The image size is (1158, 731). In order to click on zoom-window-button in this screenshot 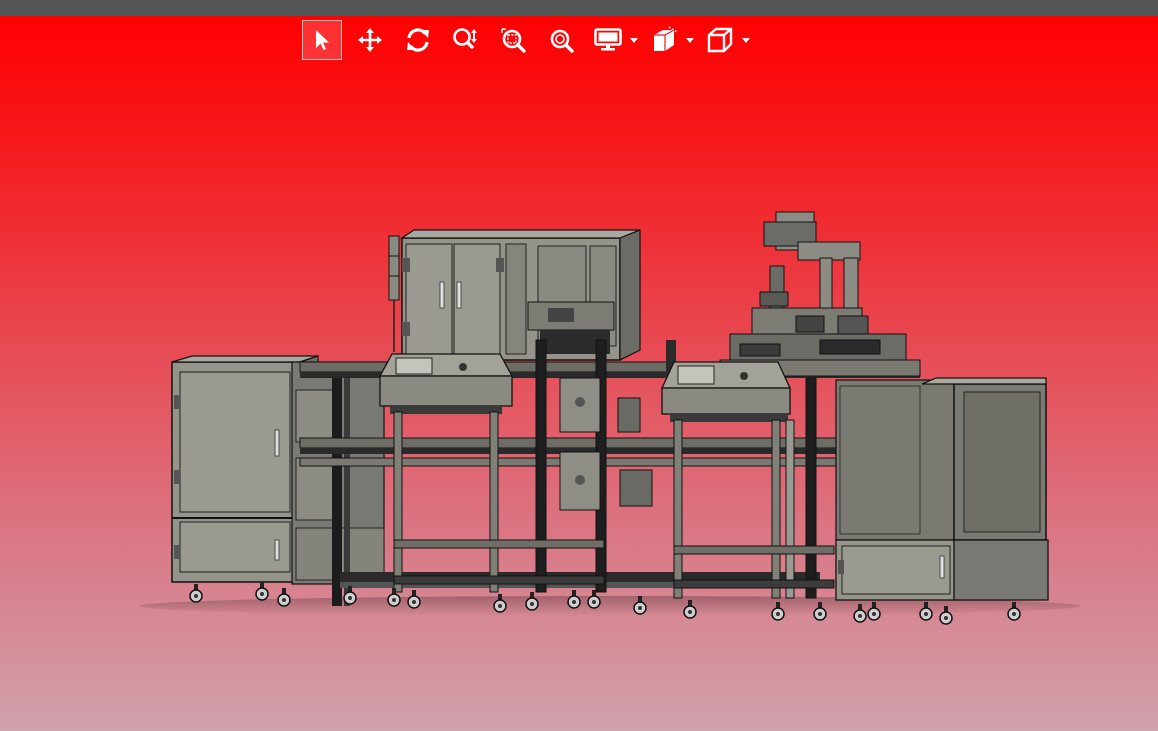, I will do `click(514, 40)`.